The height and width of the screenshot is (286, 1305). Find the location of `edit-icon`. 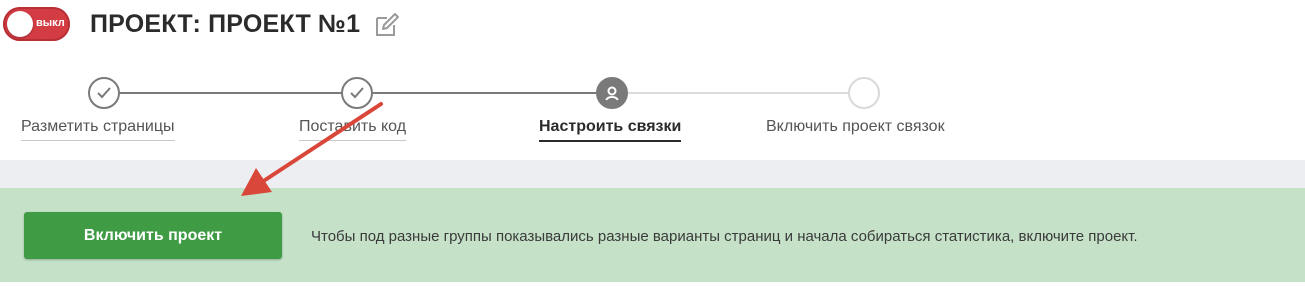

edit-icon is located at coordinates (387, 25).